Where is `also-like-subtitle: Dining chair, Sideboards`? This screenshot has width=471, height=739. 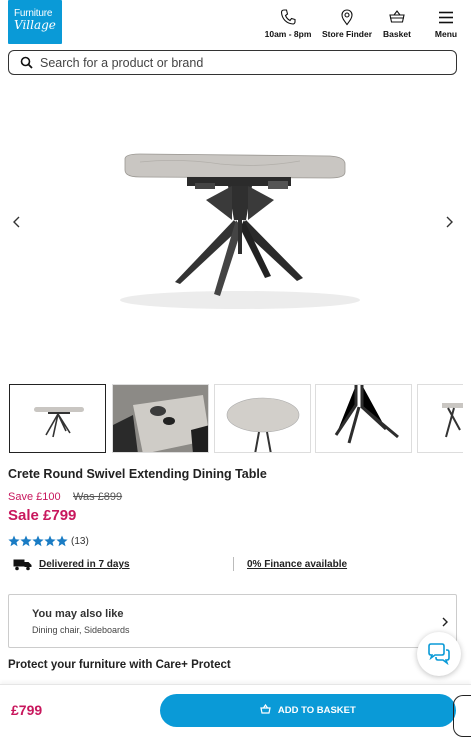
also-like-subtitle: Dining chair, Sideboards is located at coordinates (81, 630).